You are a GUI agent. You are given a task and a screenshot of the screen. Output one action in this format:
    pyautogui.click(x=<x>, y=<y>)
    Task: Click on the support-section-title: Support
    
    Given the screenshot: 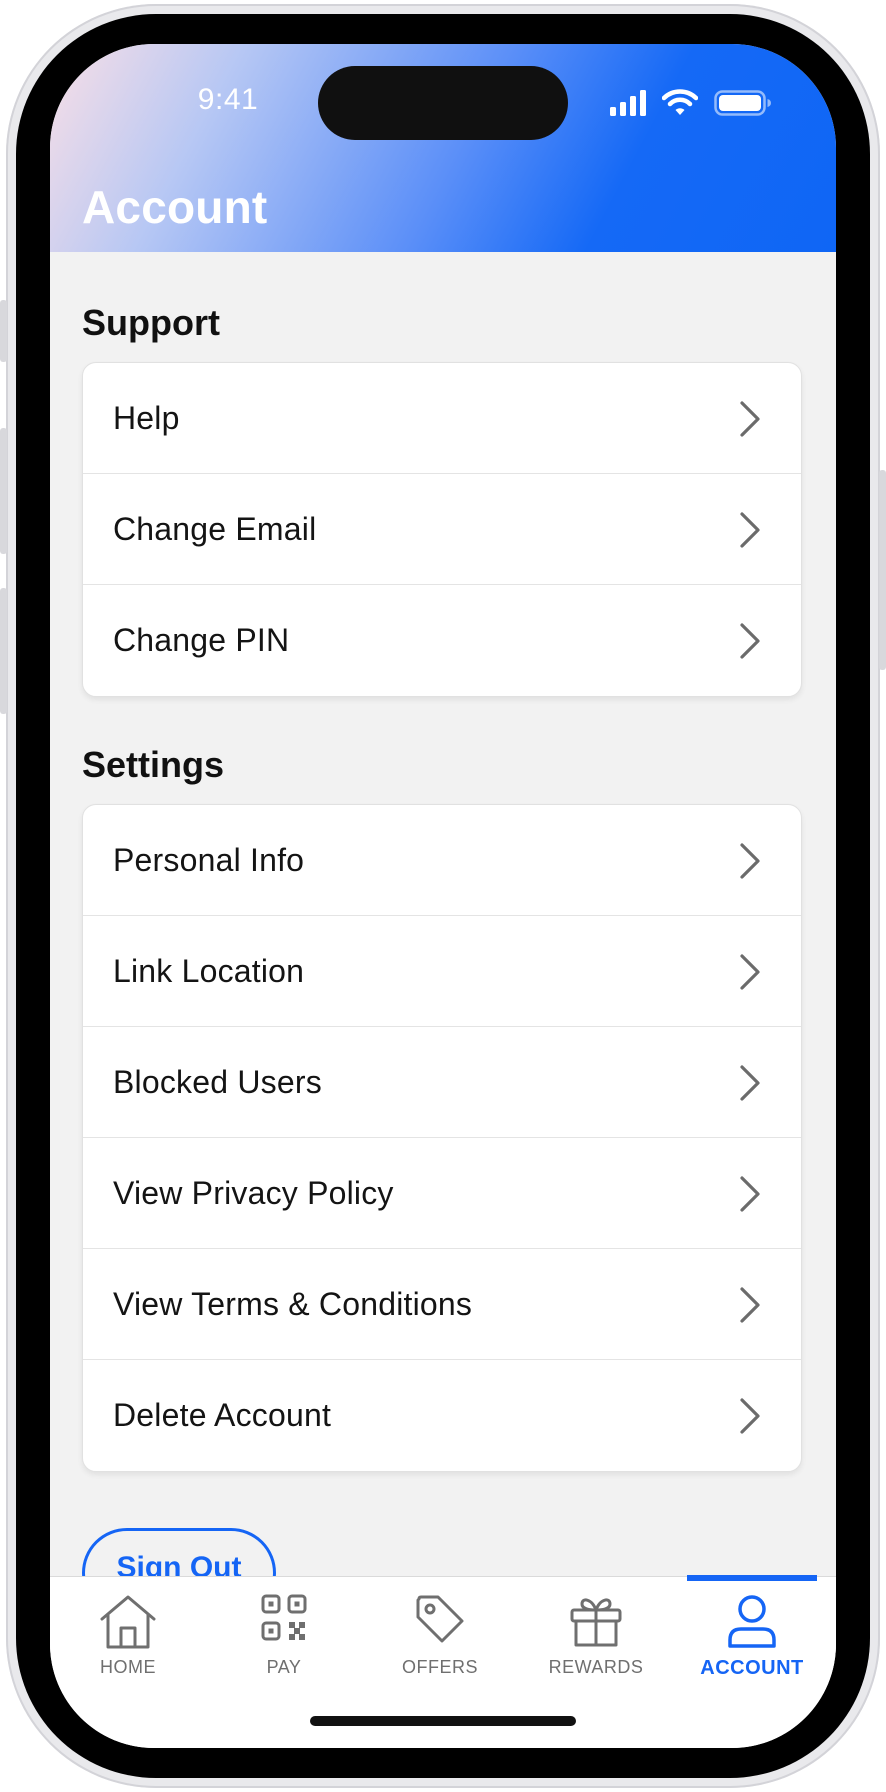 What is the action you would take?
    pyautogui.click(x=151, y=322)
    